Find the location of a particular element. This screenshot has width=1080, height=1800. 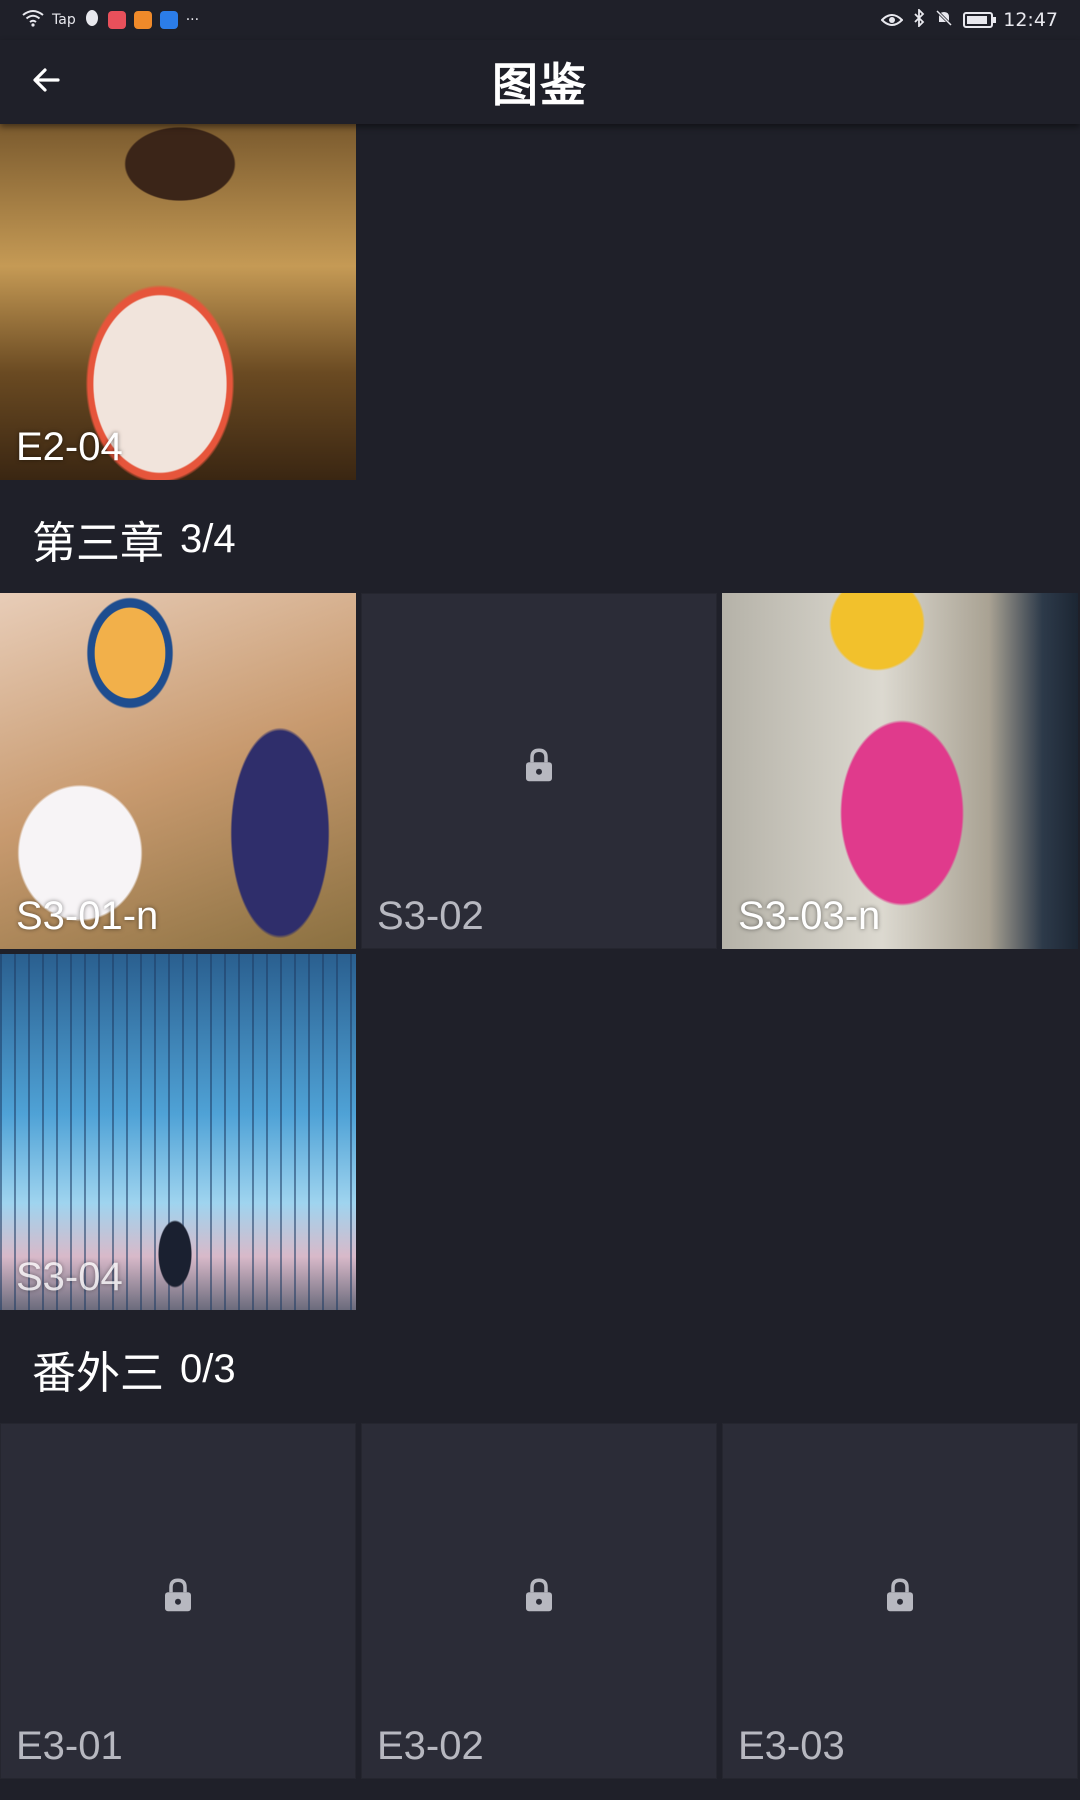

gallery-tile-e3-03-locked: E3-03 is located at coordinates (900, 1601).